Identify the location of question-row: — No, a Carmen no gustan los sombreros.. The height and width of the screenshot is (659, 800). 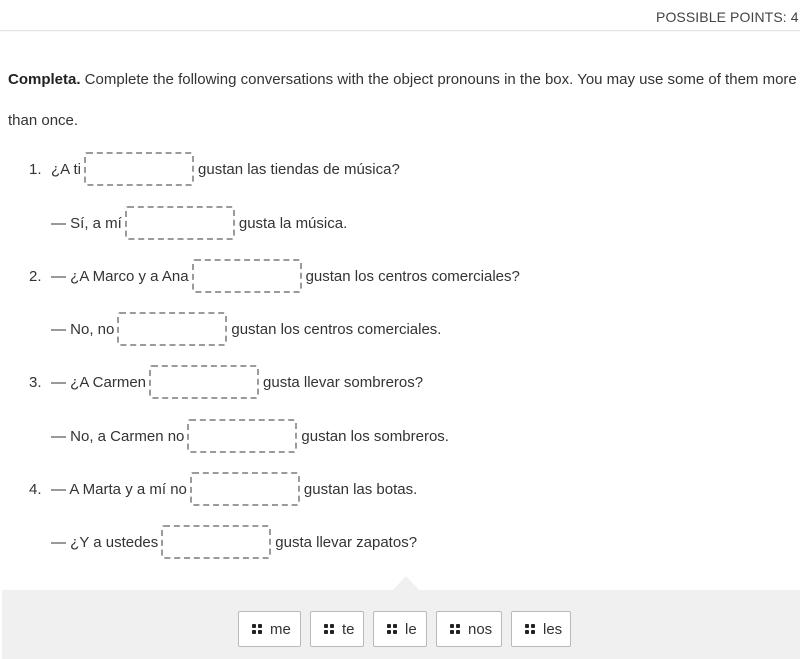
(250, 436).